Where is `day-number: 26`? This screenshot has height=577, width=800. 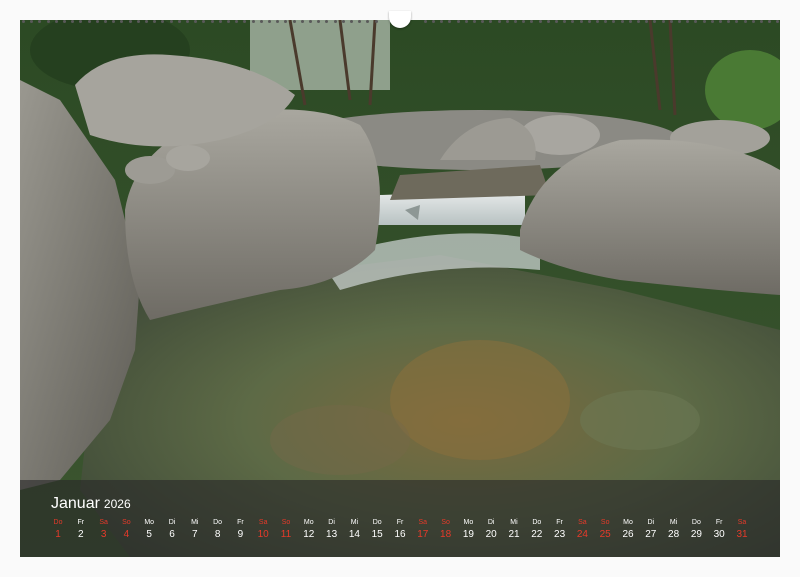 day-number: 26 is located at coordinates (628, 534).